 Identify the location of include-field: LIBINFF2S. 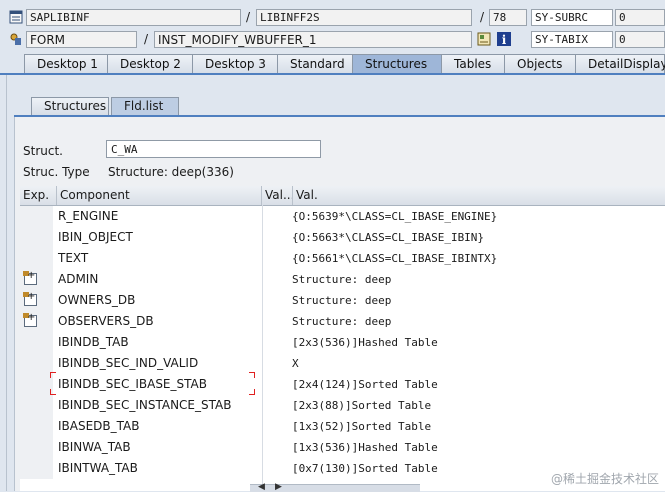
(364, 17).